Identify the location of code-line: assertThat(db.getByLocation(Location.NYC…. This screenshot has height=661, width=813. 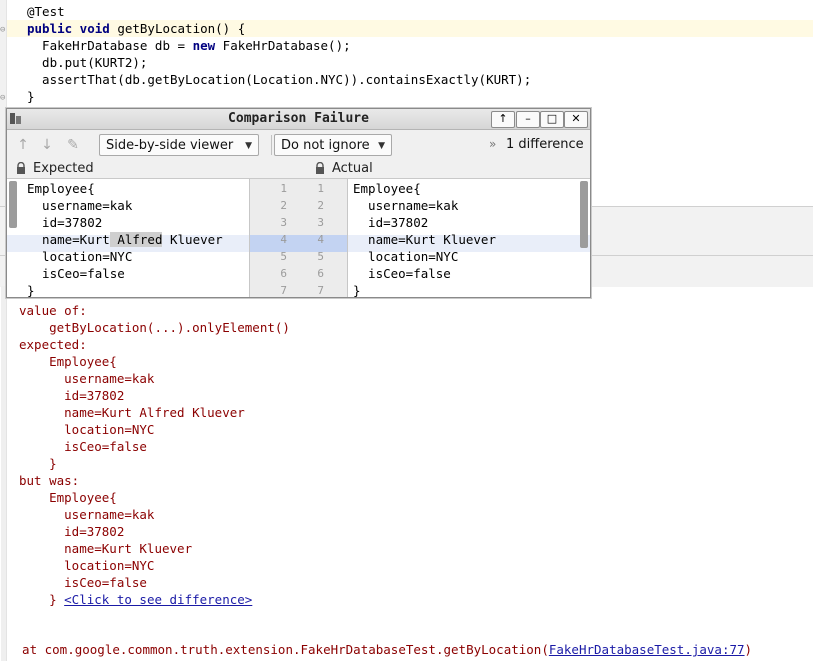
(279, 79).